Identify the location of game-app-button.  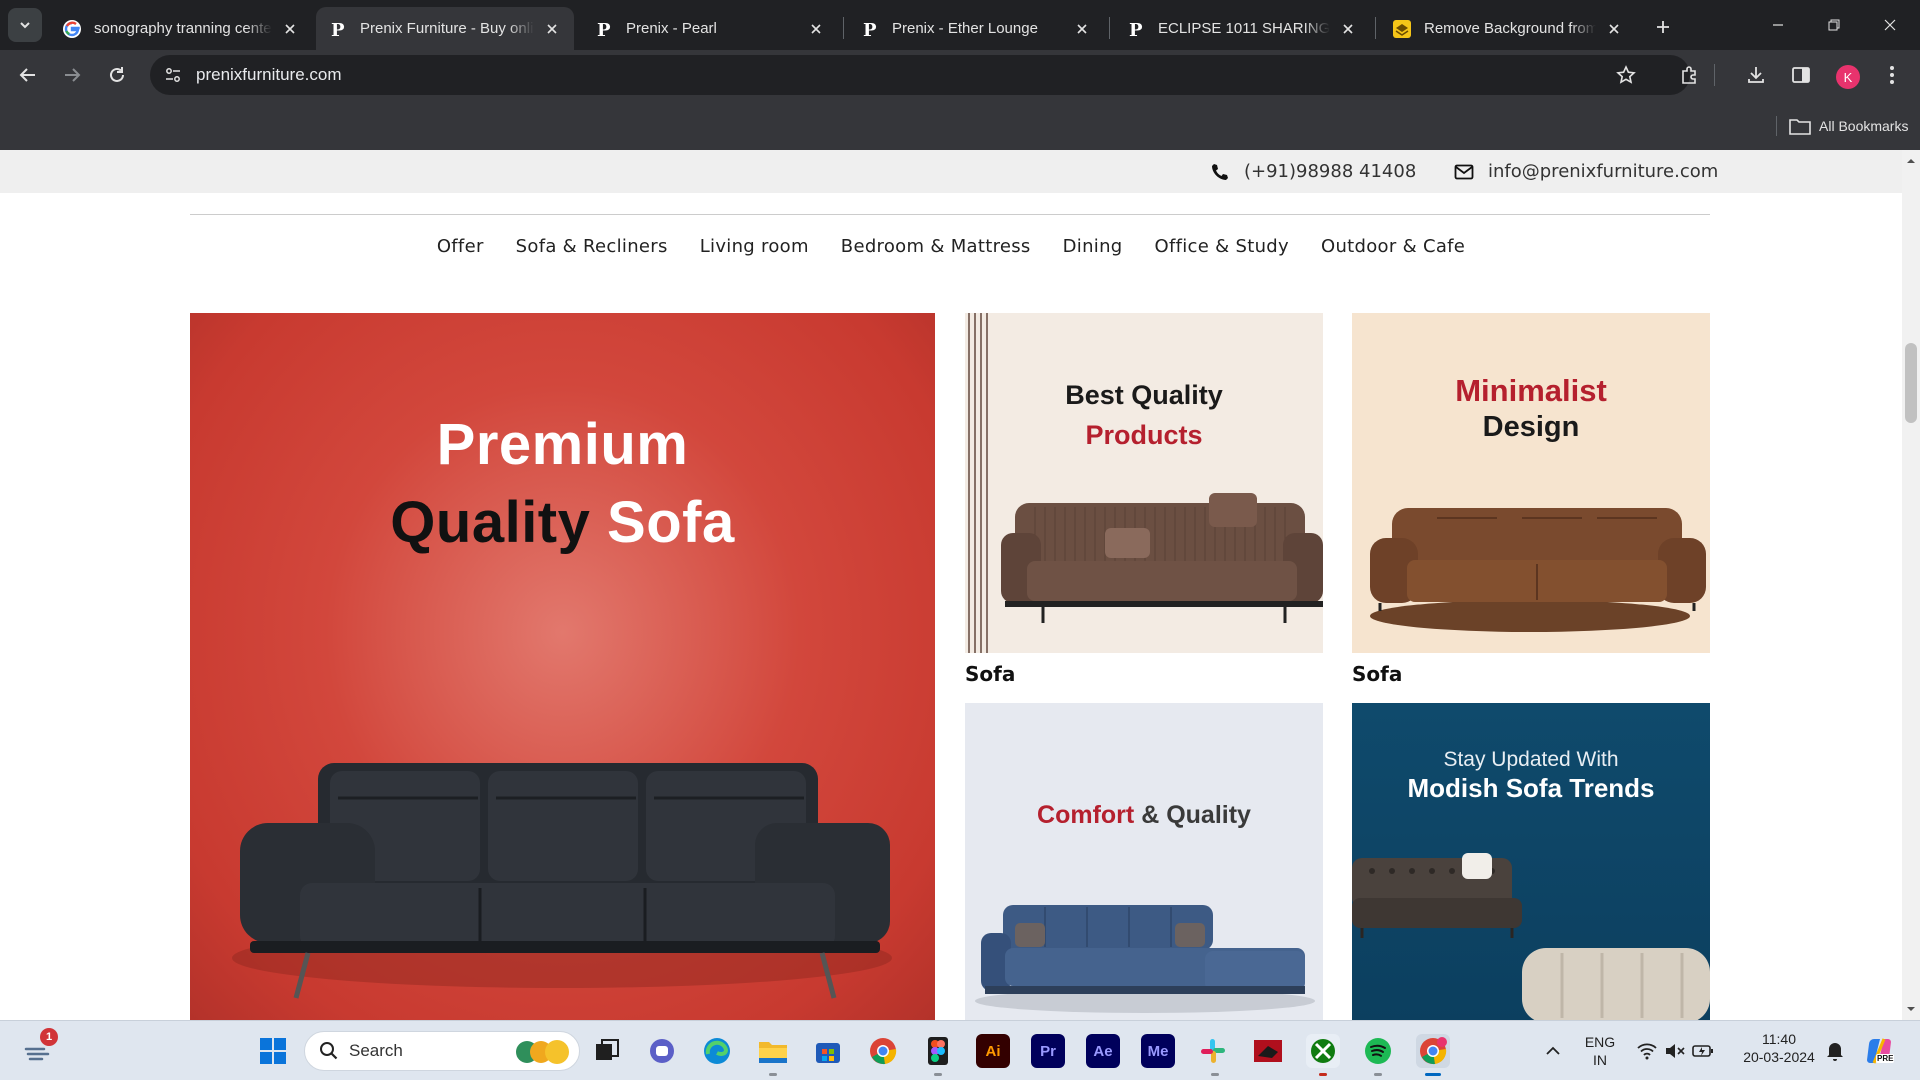
(1268, 1051).